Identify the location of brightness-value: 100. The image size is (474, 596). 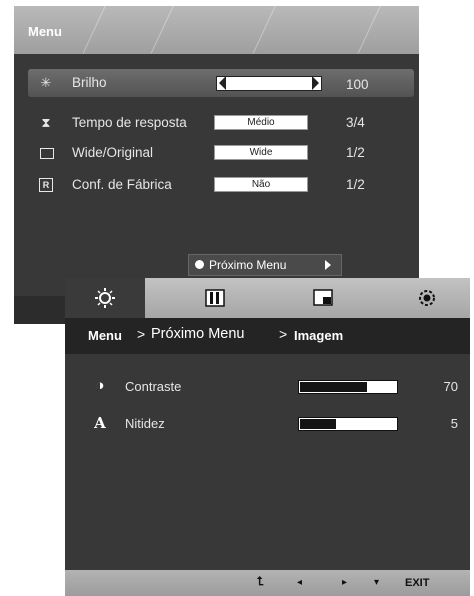
(357, 84).